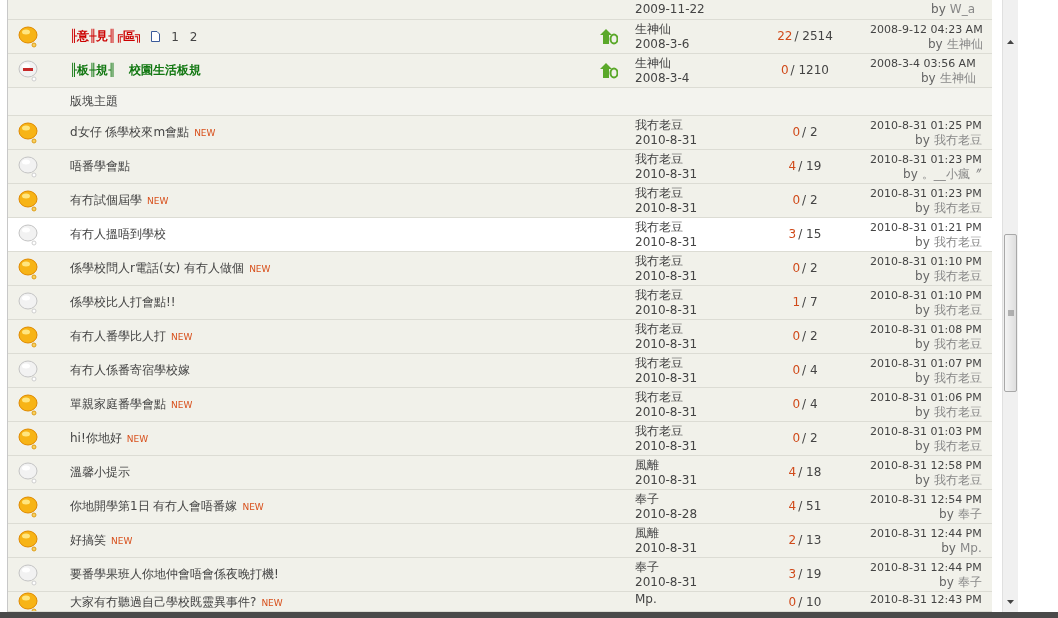 The height and width of the screenshot is (618, 1058). I want to click on scrollbar, so click(1010, 306).